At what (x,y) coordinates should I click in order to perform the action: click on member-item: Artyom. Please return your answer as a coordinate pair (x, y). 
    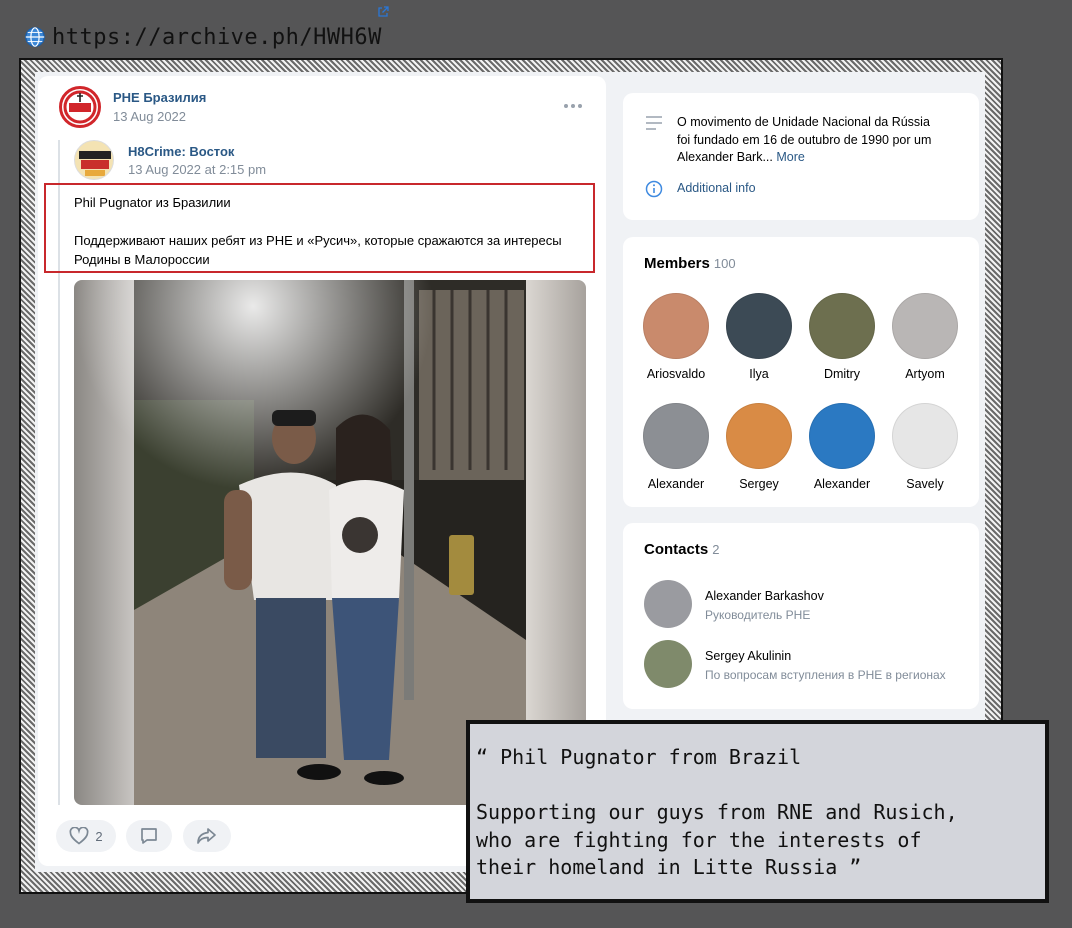
    Looking at the image, I should click on (925, 337).